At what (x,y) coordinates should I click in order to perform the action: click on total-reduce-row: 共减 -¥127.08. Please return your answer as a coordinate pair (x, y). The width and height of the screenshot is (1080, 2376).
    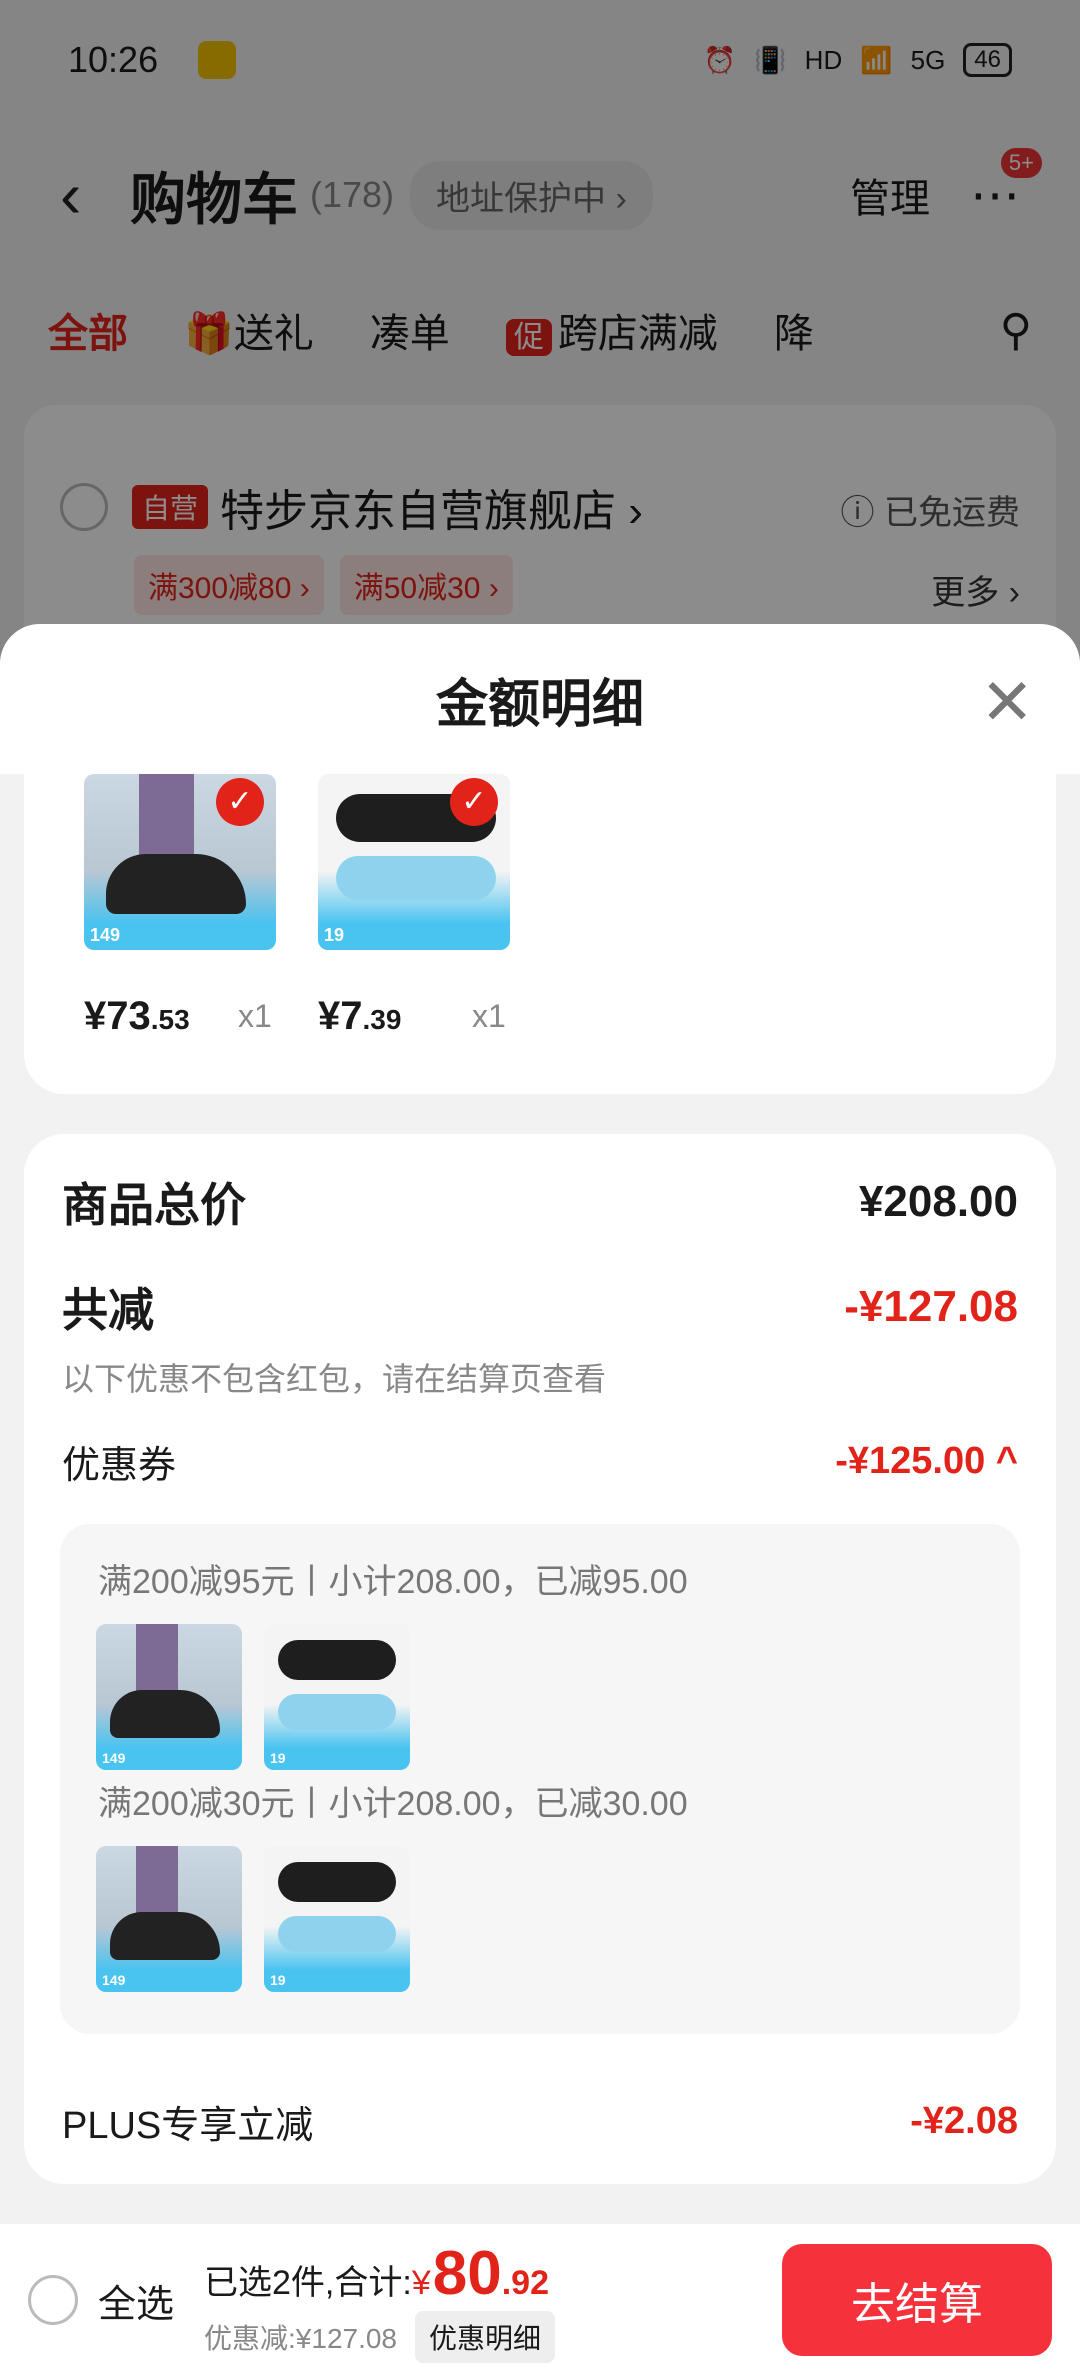
    Looking at the image, I should click on (540, 1307).